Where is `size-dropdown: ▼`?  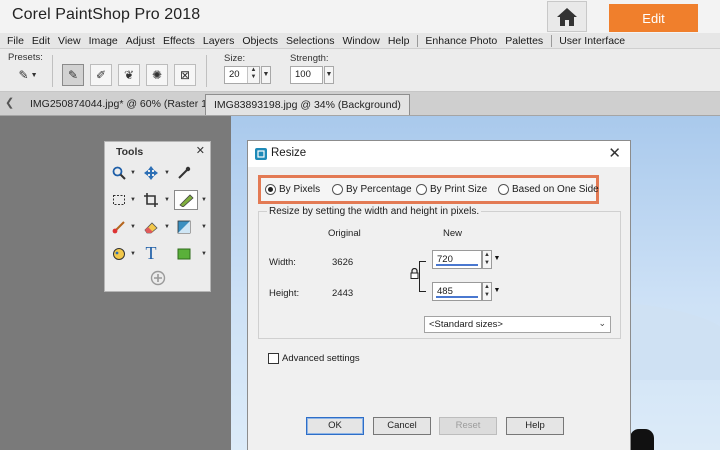 size-dropdown: ▼ is located at coordinates (266, 75).